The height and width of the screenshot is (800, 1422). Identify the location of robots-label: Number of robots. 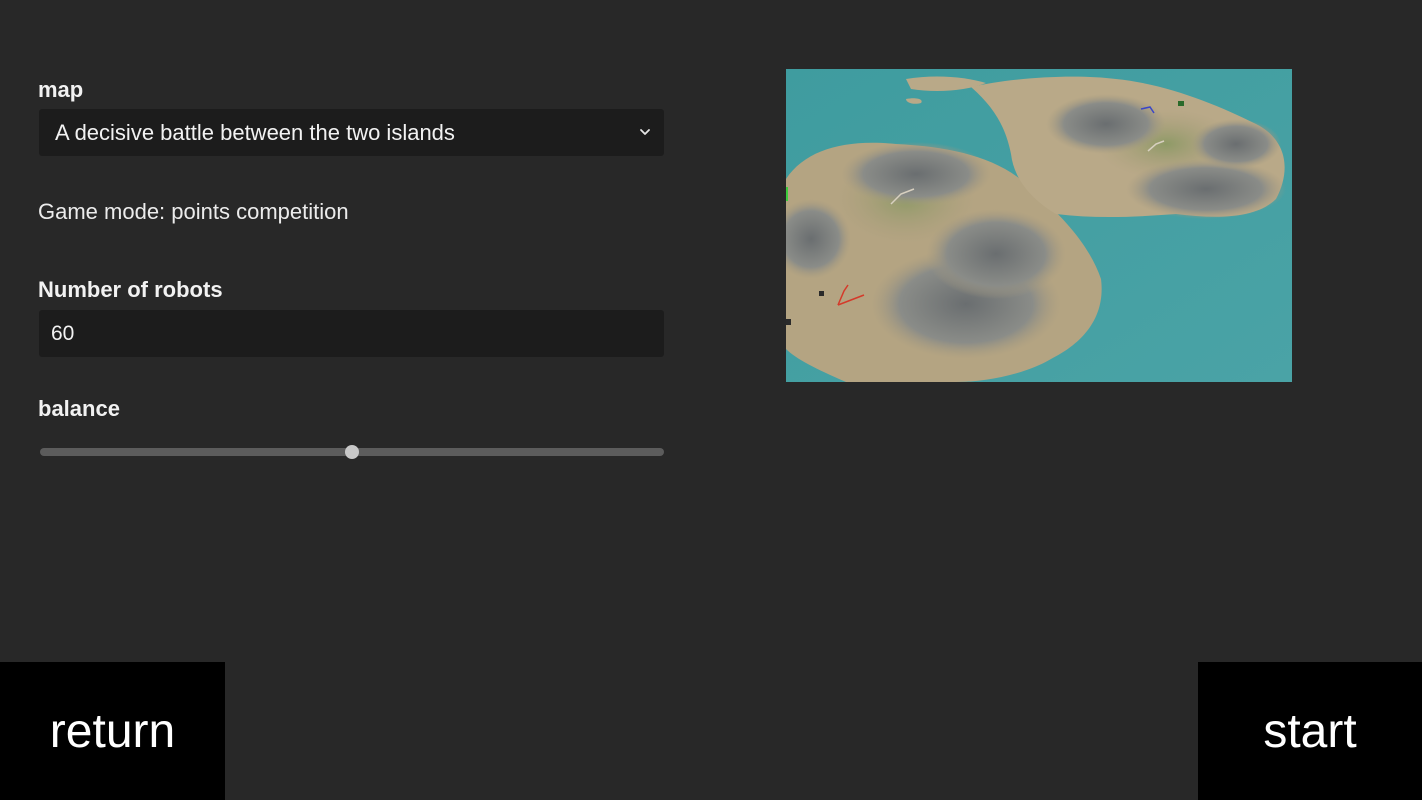
(130, 289).